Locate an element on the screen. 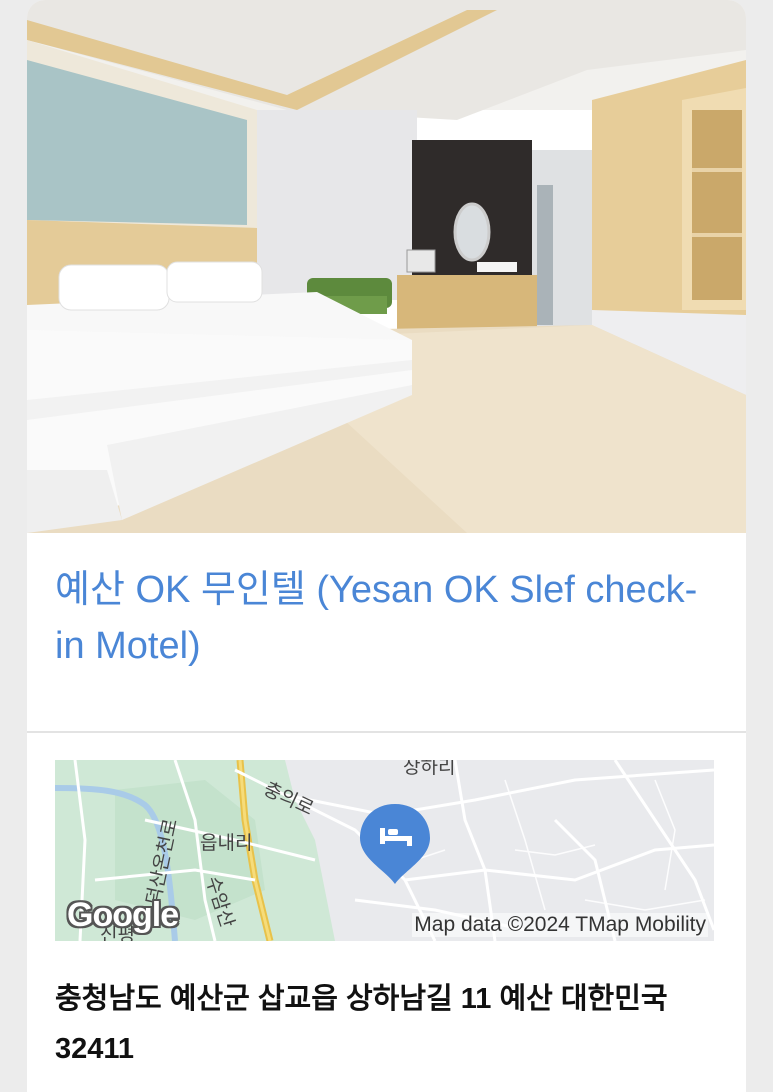 Image resolution: width=773 pixels, height=1092 pixels. divider is located at coordinates (386, 732).